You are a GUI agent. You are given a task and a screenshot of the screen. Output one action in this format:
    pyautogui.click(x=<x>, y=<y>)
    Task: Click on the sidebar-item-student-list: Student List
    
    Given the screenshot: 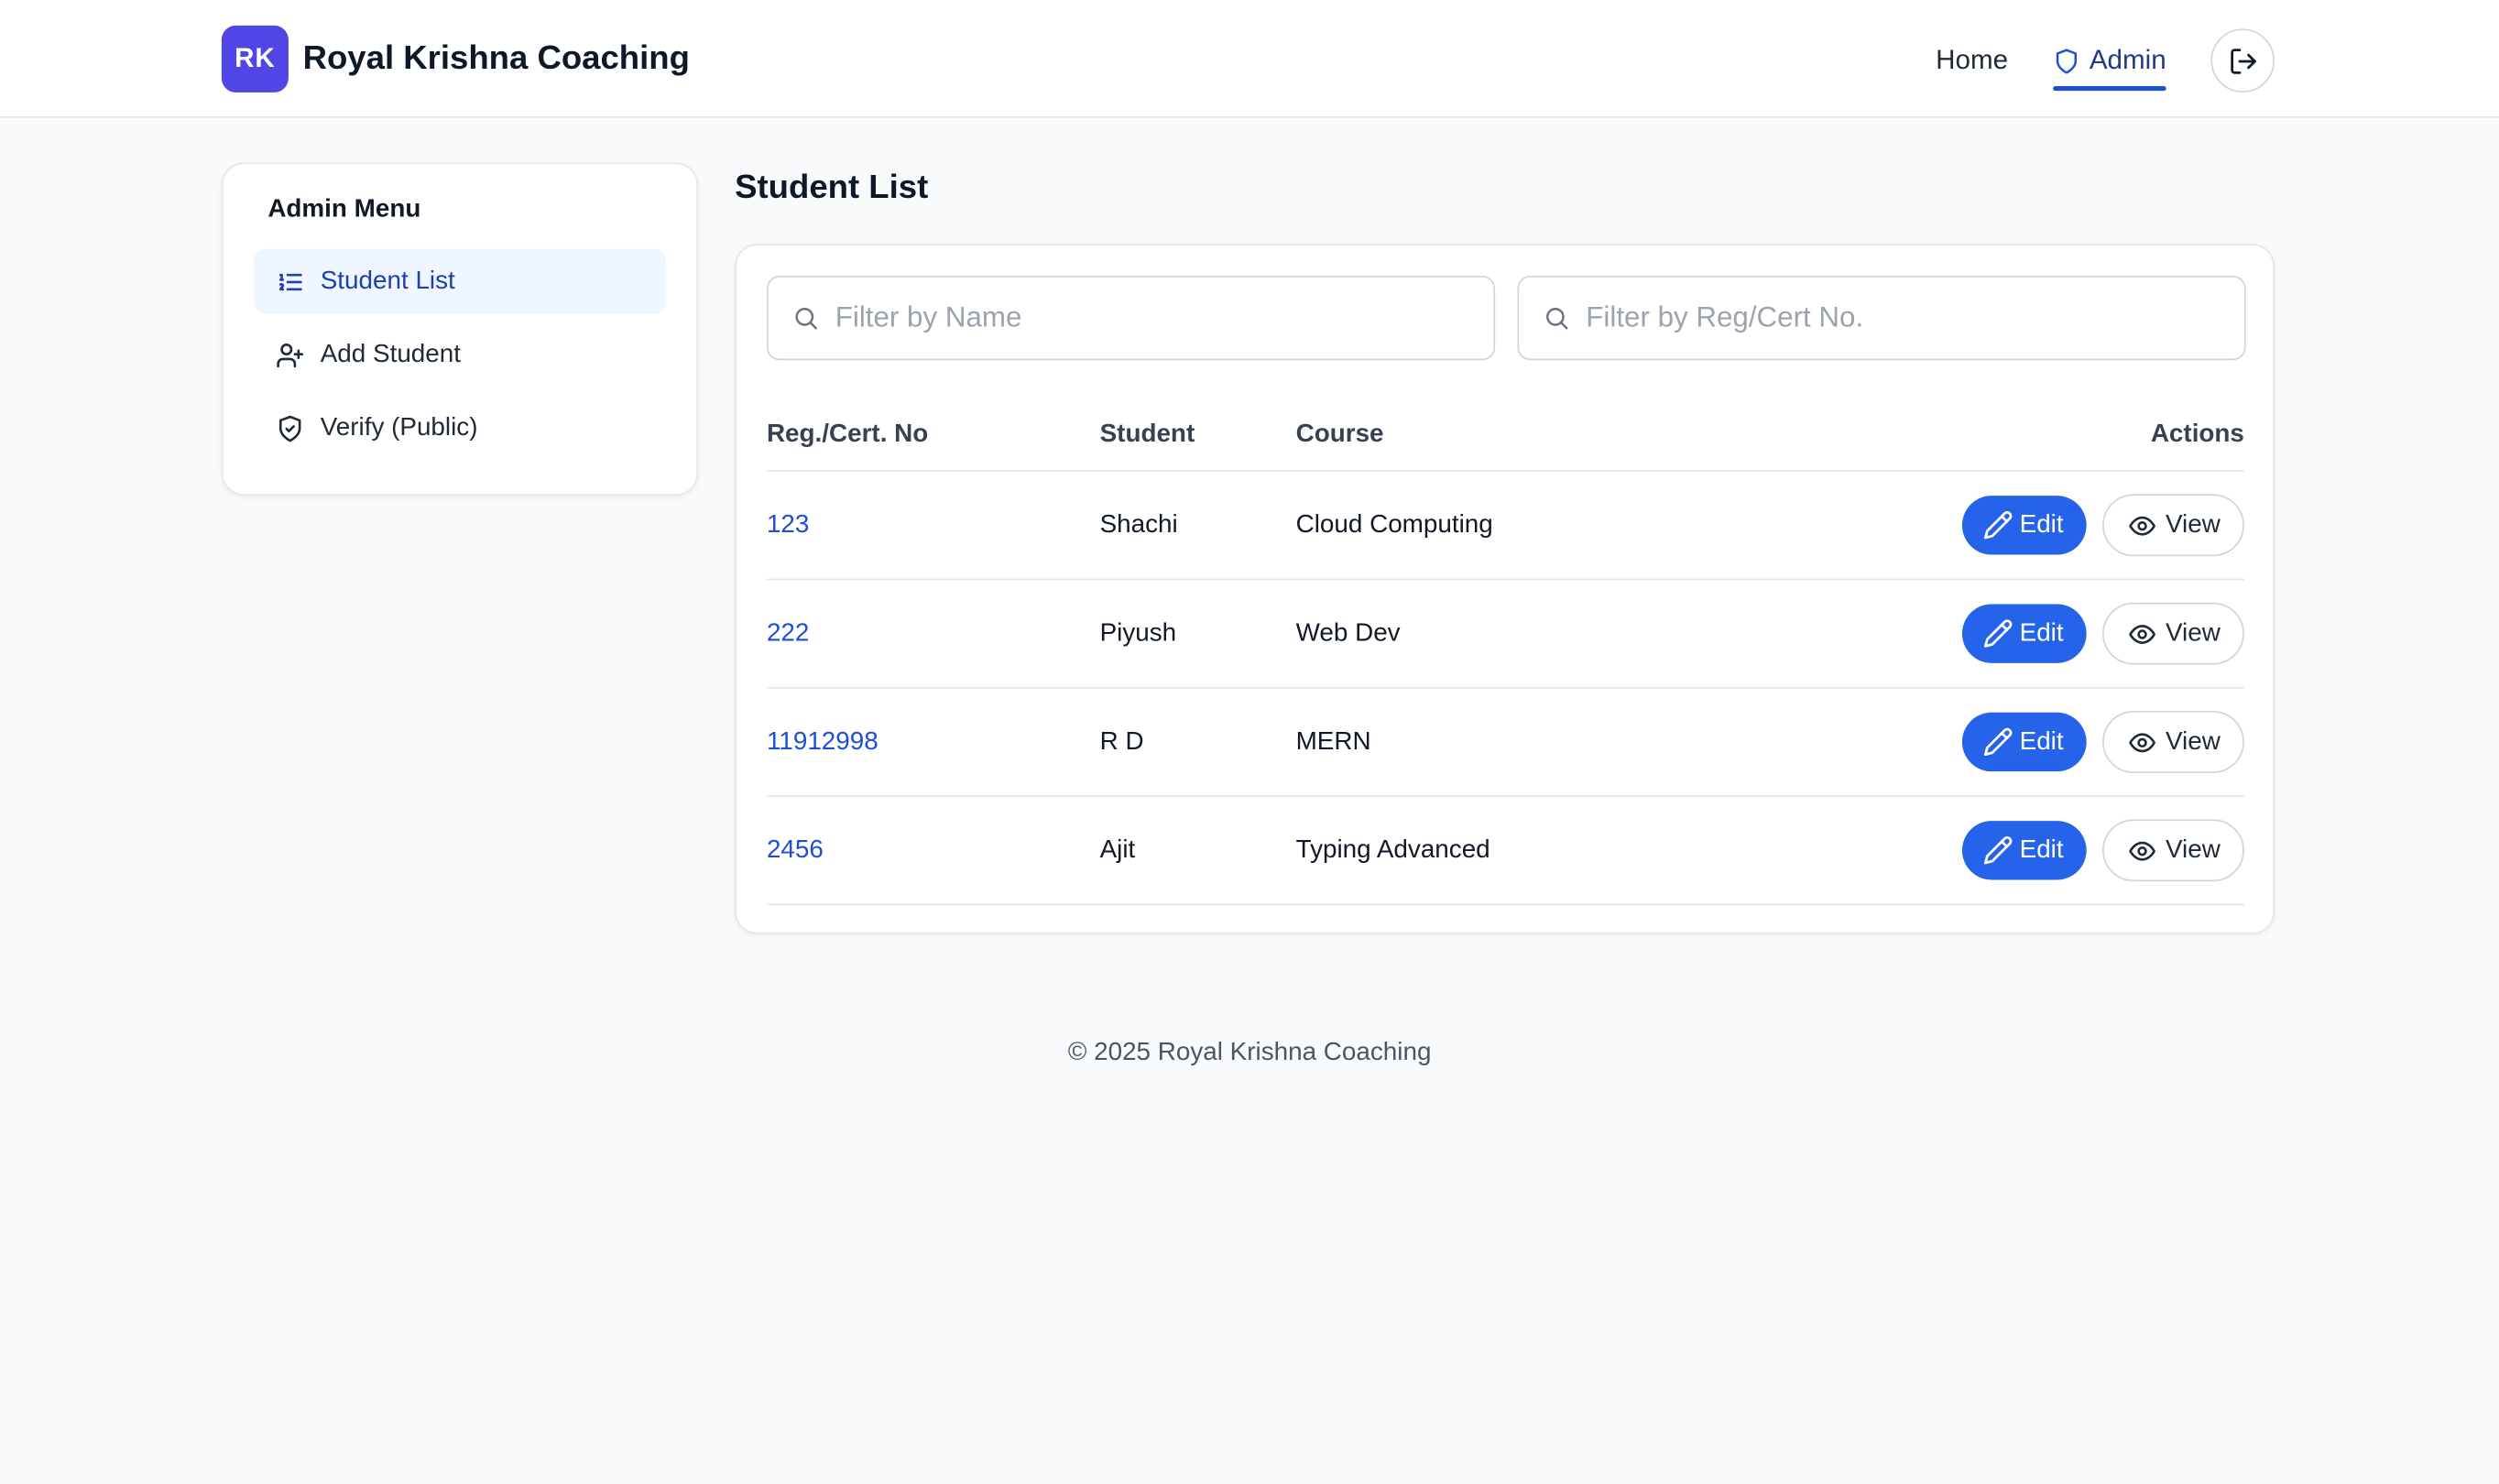 What is the action you would take?
    pyautogui.click(x=460, y=281)
    